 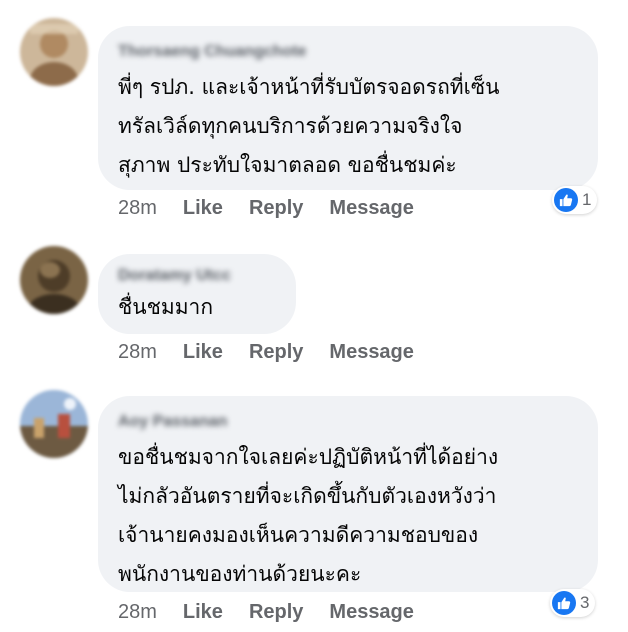 I want to click on reaction-count-badge: 1, so click(x=575, y=200).